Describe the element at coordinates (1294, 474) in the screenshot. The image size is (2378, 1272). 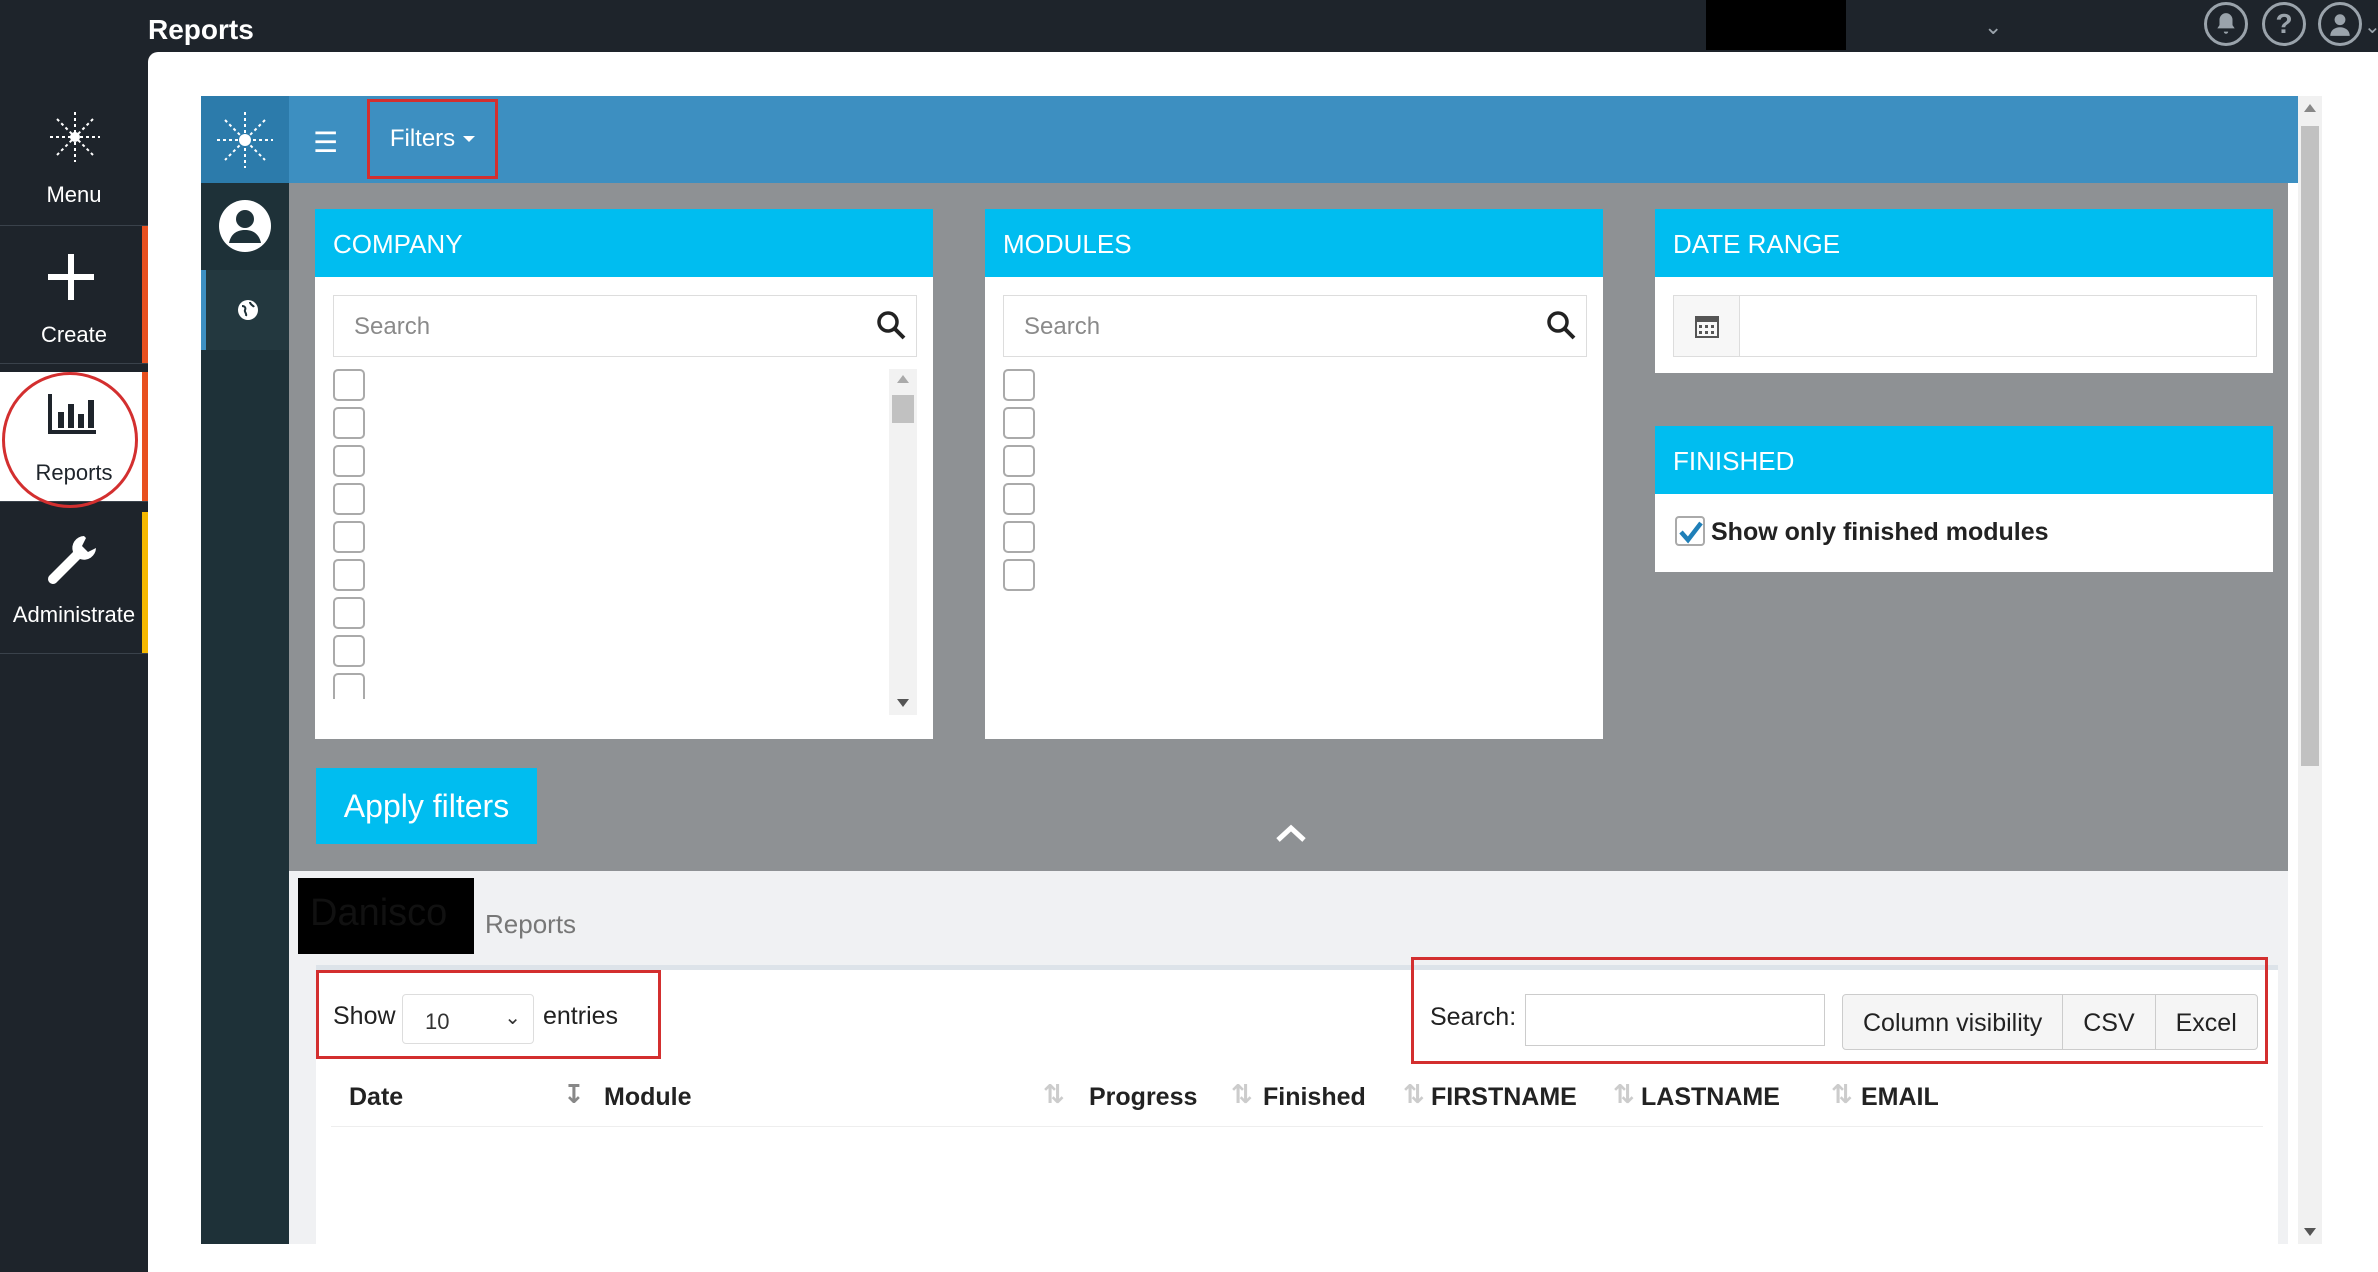
I see `modules-filter-card: MODULES Search` at that location.